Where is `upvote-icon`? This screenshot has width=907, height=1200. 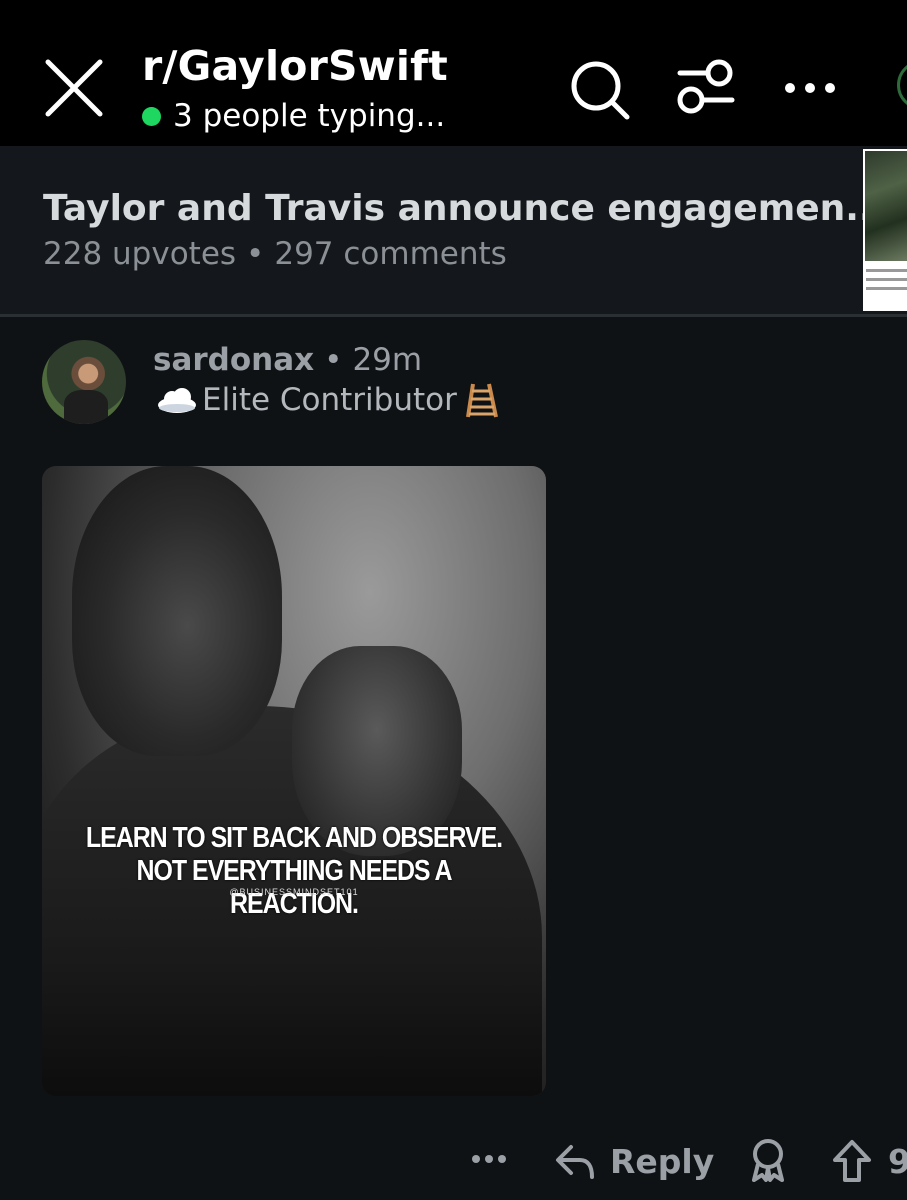 upvote-icon is located at coordinates (852, 1161).